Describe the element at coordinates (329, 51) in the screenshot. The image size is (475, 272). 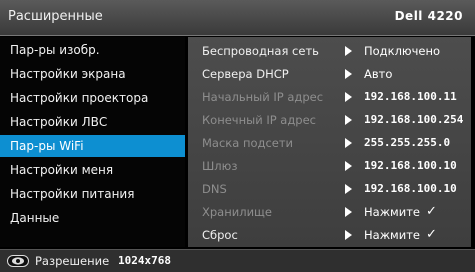
I see `setting-row-wireless-network: Беспроводная сеть Подключено` at that location.